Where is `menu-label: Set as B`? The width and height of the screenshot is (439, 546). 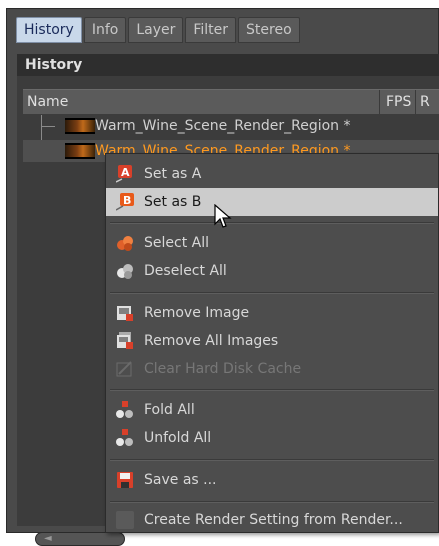
menu-label: Set as B is located at coordinates (173, 202).